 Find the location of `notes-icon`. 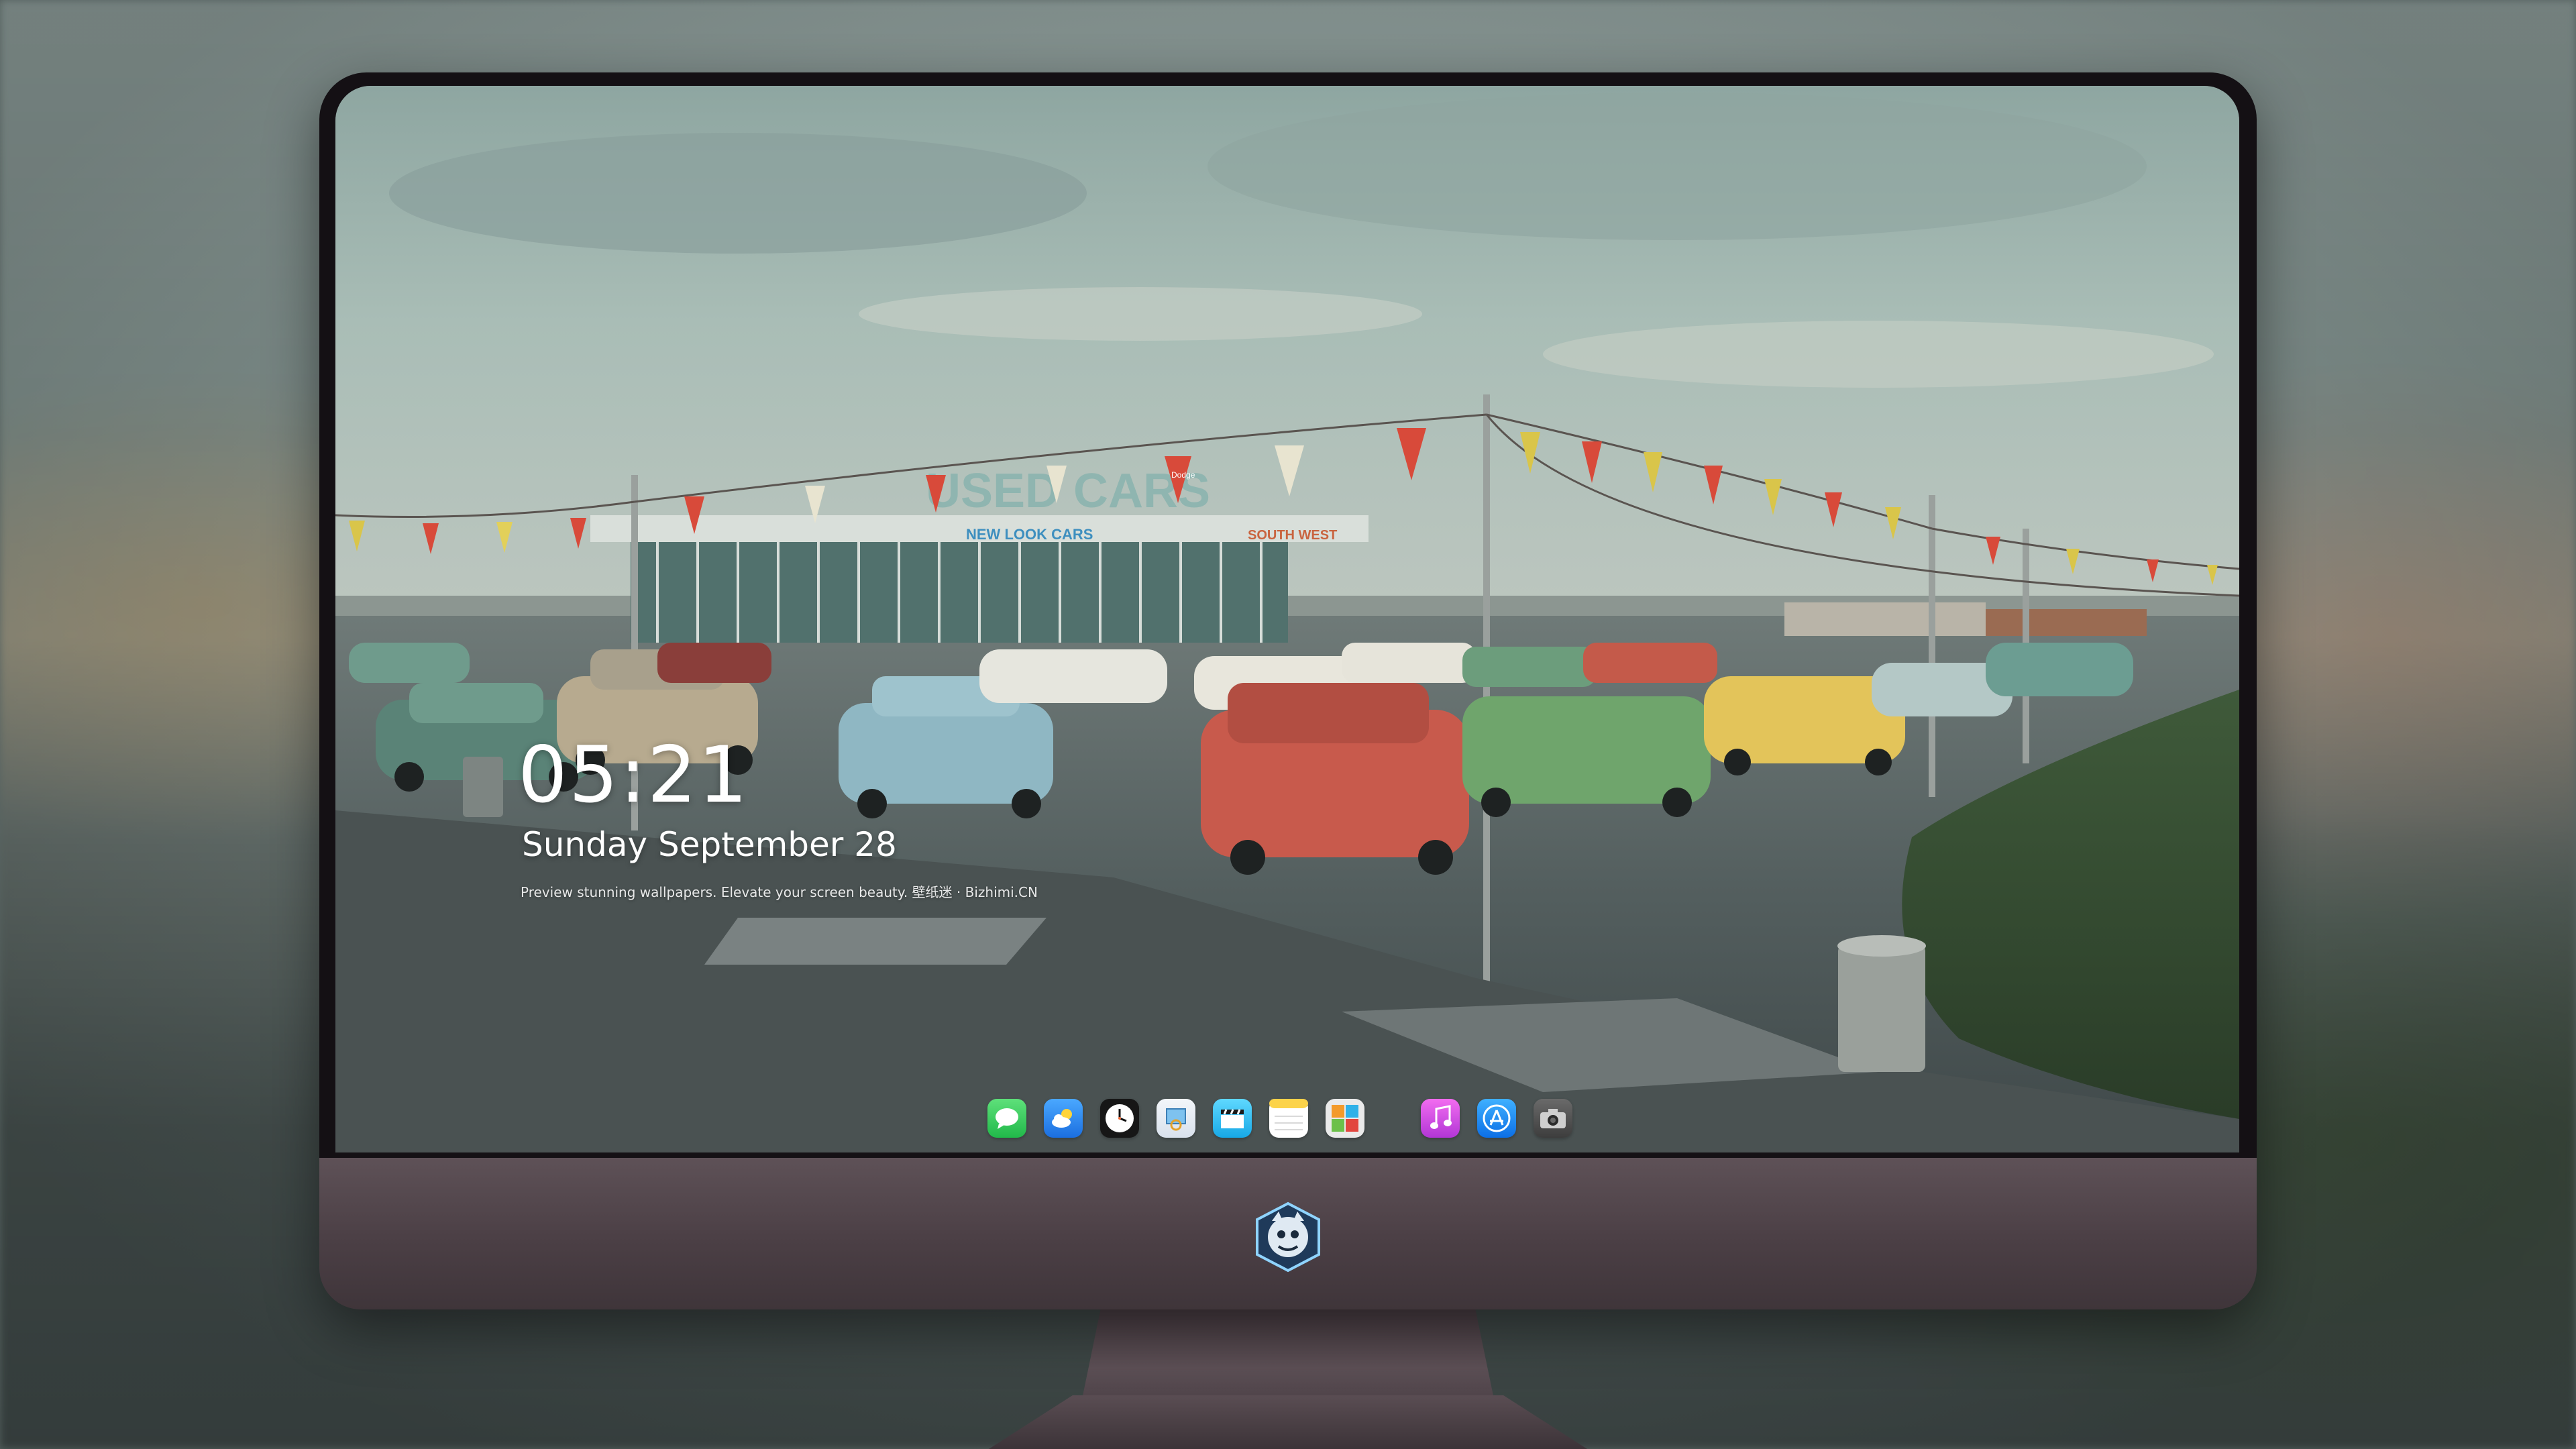

notes-icon is located at coordinates (1288, 1114).